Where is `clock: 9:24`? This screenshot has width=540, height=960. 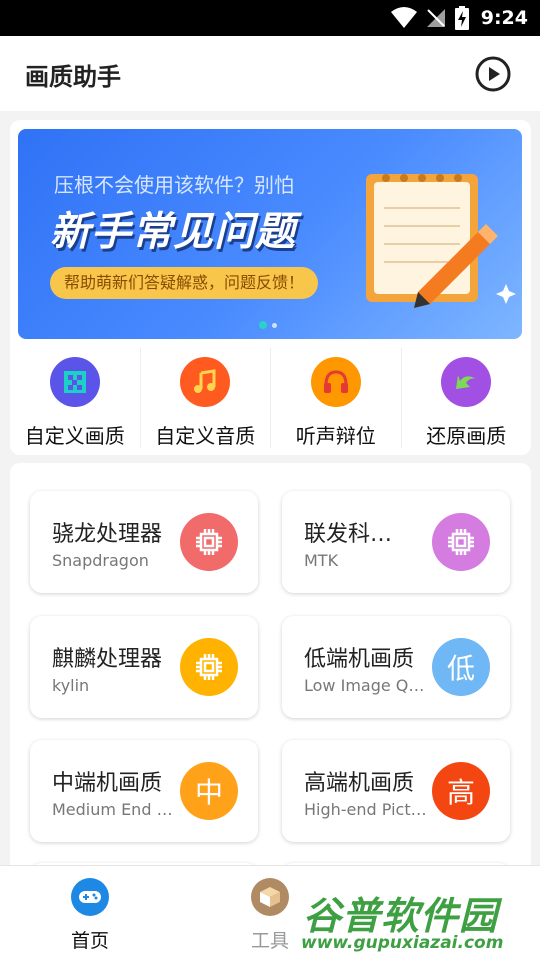 clock: 9:24 is located at coordinates (504, 18).